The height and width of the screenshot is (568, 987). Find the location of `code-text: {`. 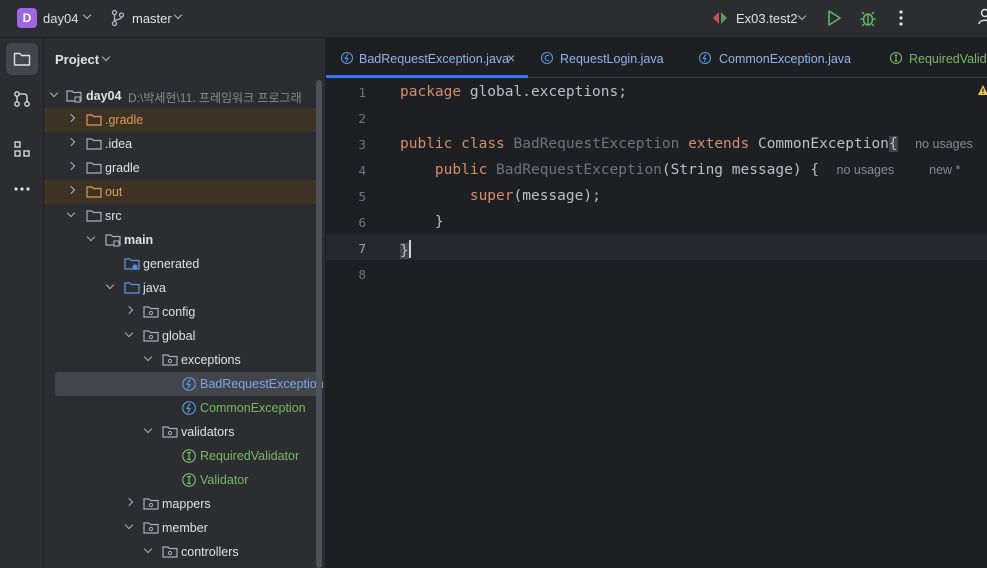

code-text: { is located at coordinates (893, 144).